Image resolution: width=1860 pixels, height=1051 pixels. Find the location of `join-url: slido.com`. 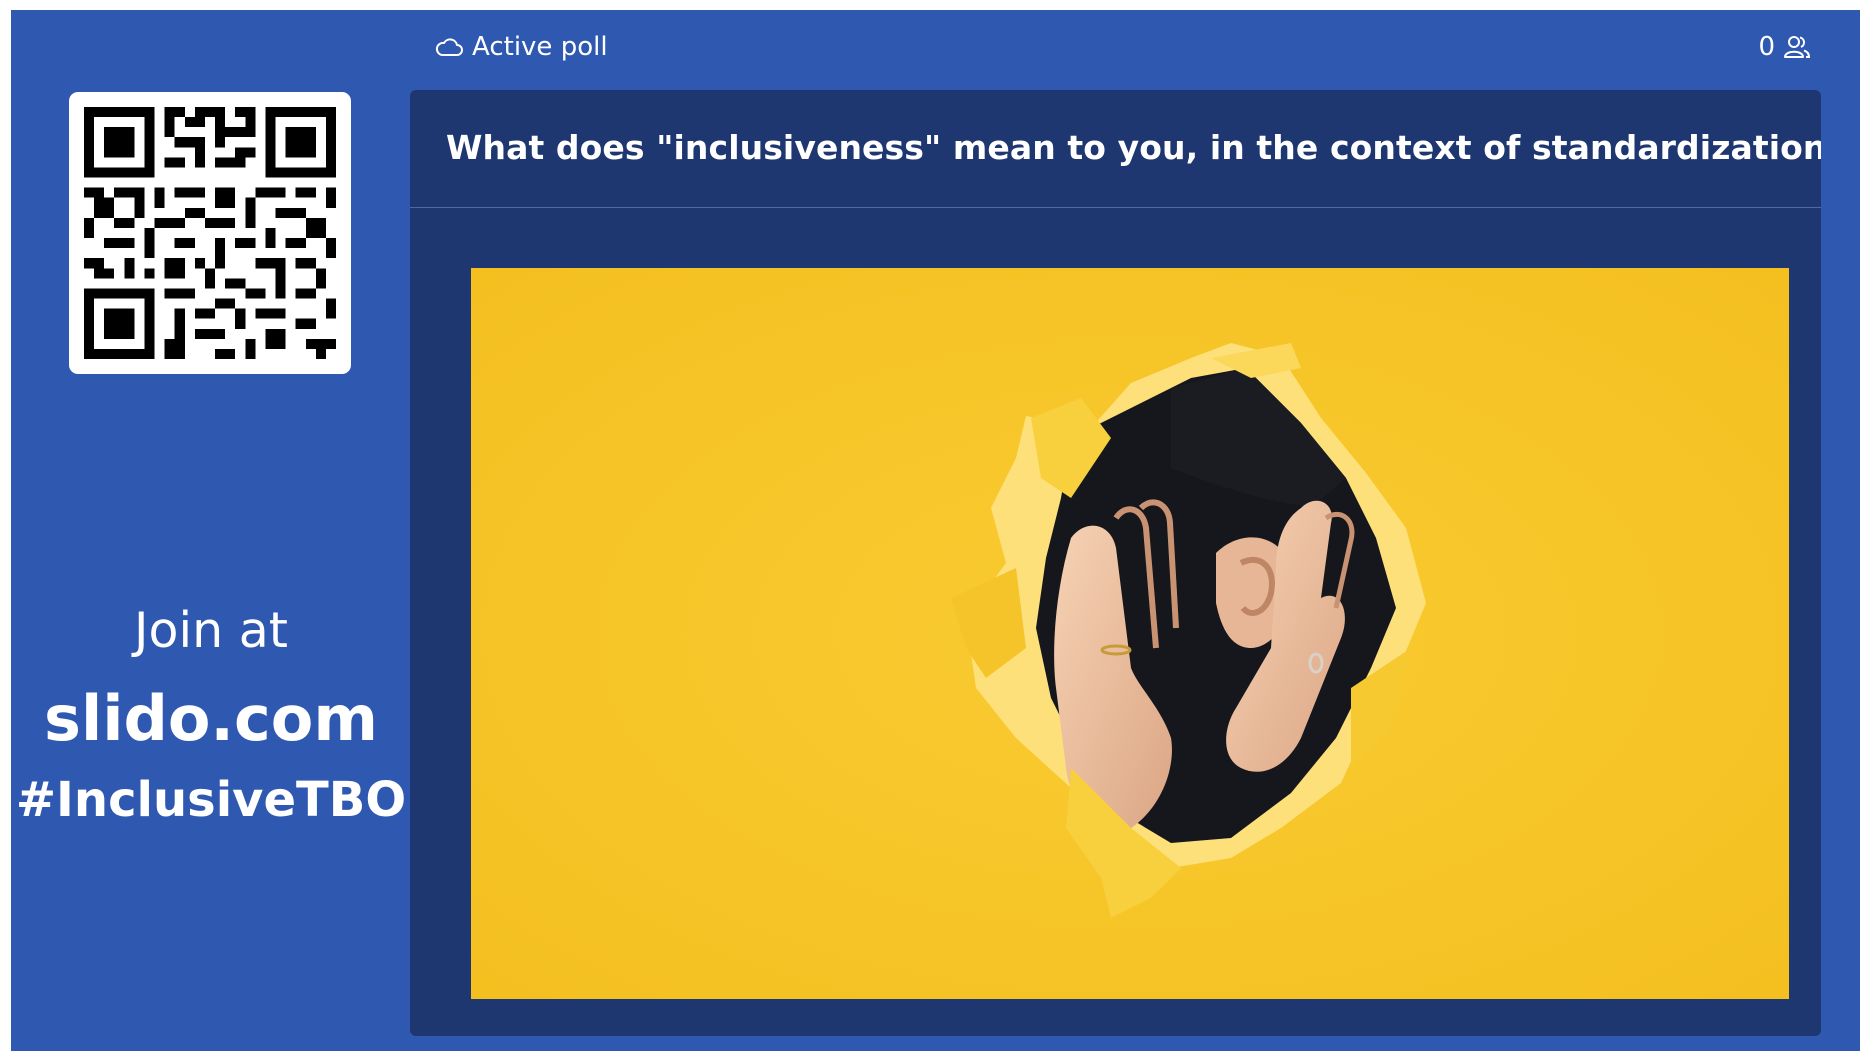

join-url: slido.com is located at coordinates (211, 718).